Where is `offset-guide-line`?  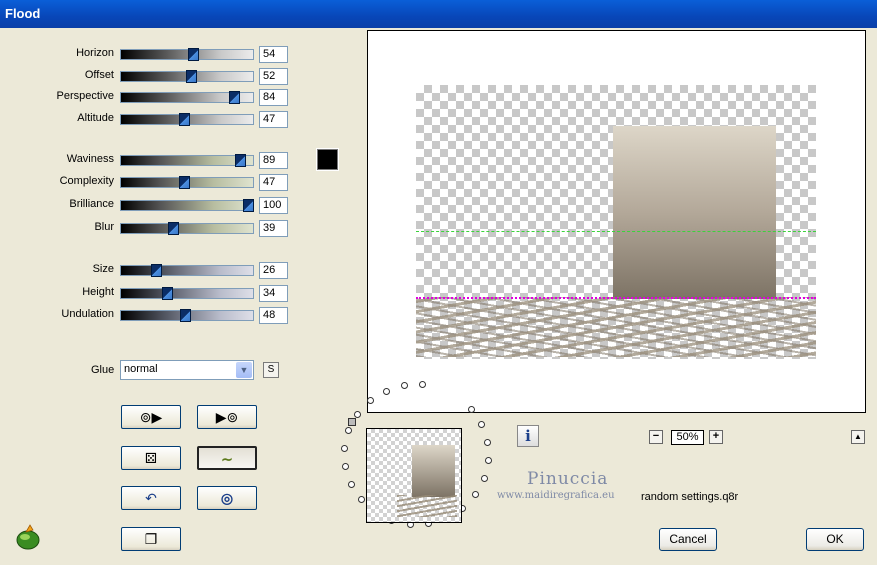 offset-guide-line is located at coordinates (616, 298).